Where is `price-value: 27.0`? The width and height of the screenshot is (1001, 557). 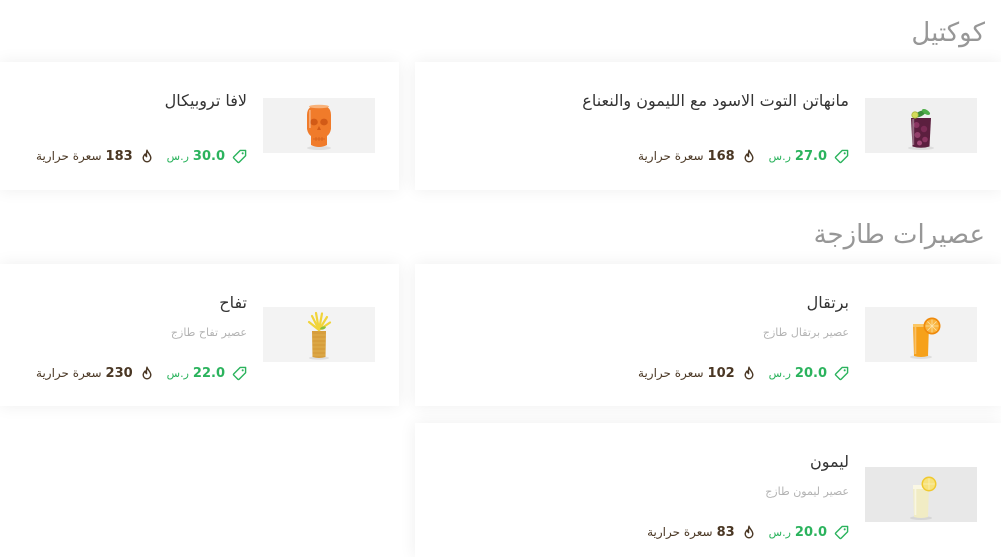 price-value: 27.0 is located at coordinates (810, 156).